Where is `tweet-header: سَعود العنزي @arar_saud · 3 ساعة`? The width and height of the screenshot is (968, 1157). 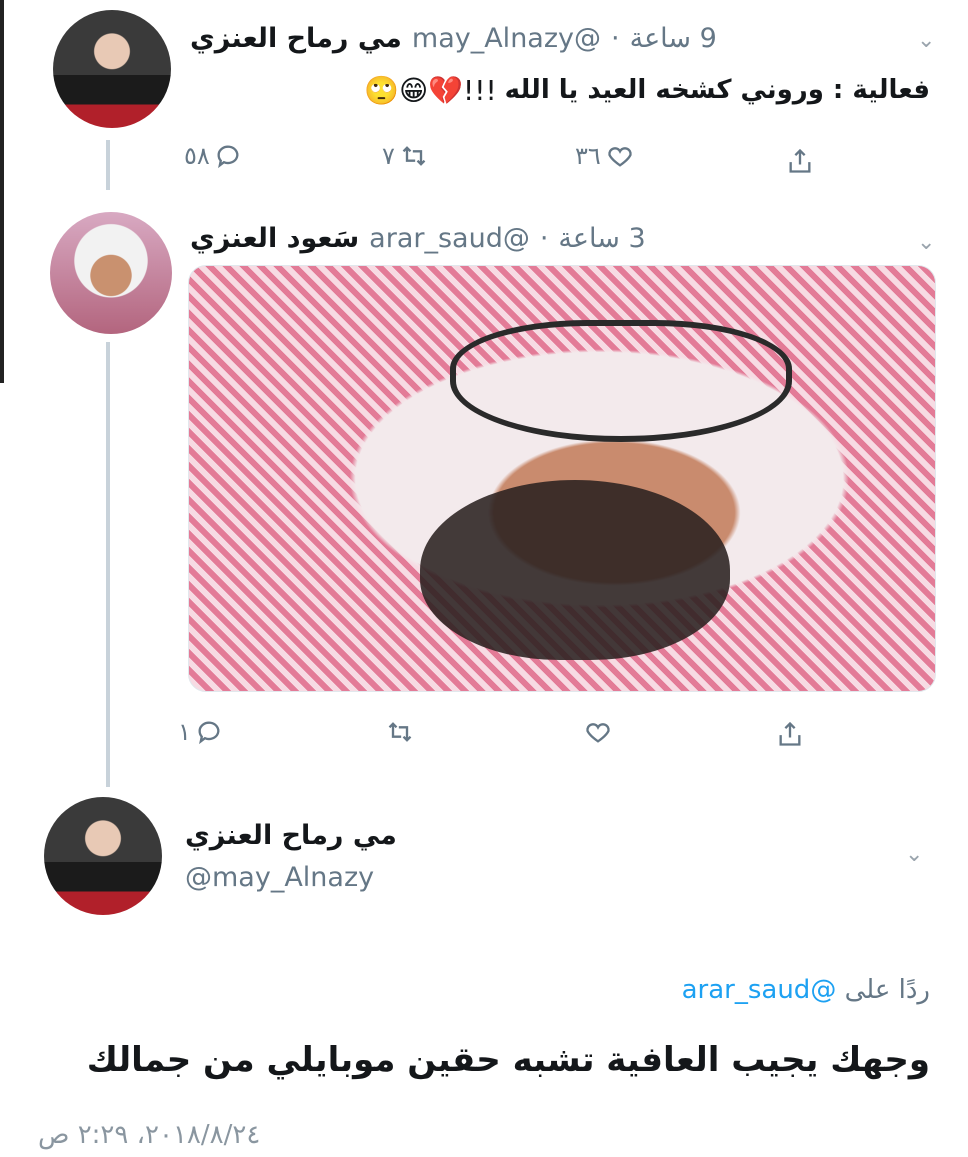
tweet-header: سَعود العنزي @arar_saud · 3 ساعة is located at coordinates (510, 238).